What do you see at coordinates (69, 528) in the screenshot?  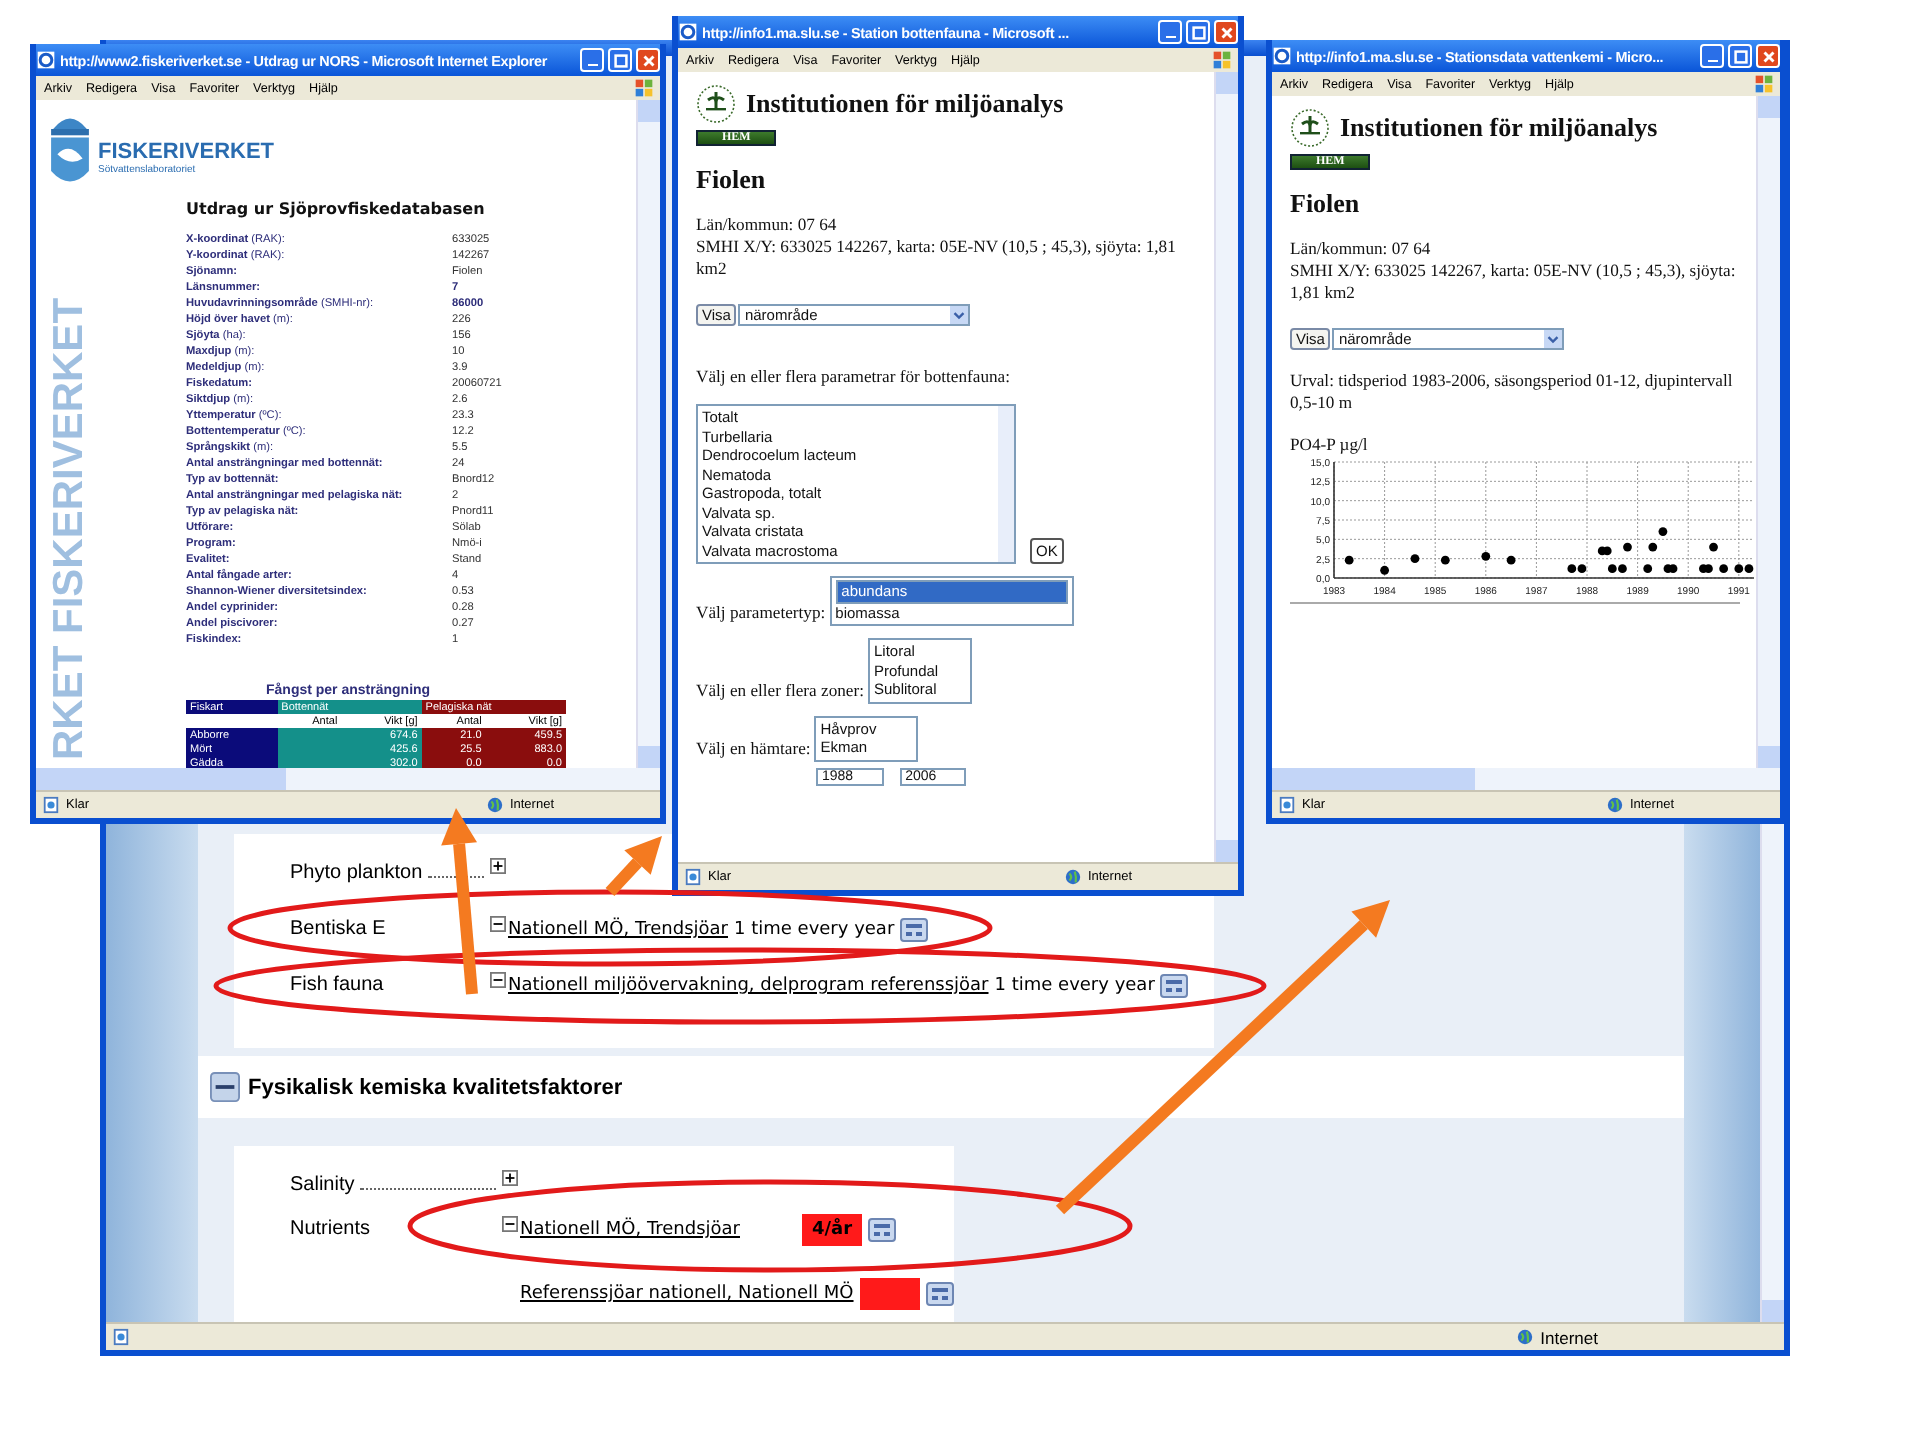 I see `watermark-text: RKET FISKERIVERKET` at bounding box center [69, 528].